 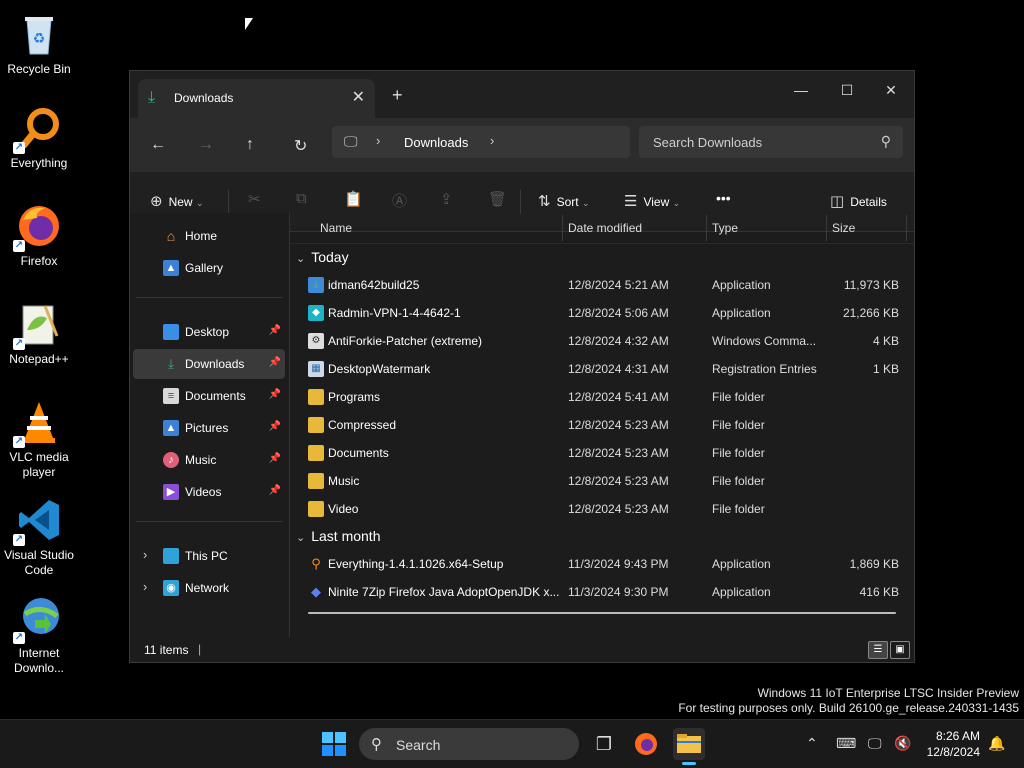 I want to click on taskbar-search-box: ⚲ Search, so click(x=469, y=744).